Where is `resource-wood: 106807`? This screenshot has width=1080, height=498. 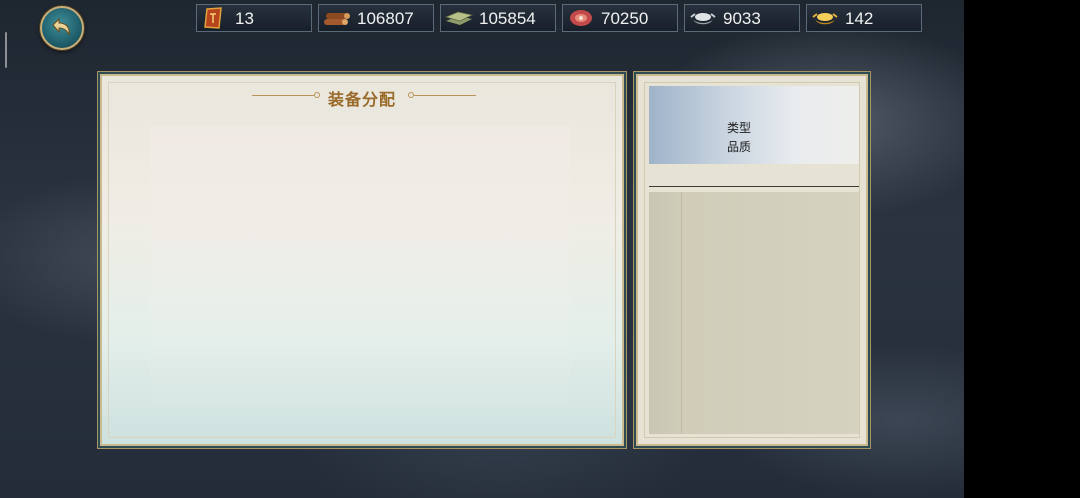
resource-wood: 106807 is located at coordinates (376, 18).